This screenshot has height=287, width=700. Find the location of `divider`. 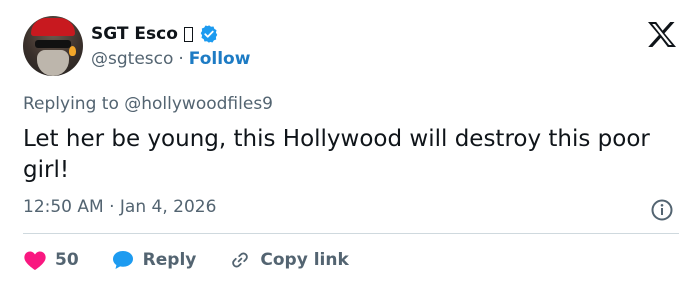

divider is located at coordinates (351, 233).